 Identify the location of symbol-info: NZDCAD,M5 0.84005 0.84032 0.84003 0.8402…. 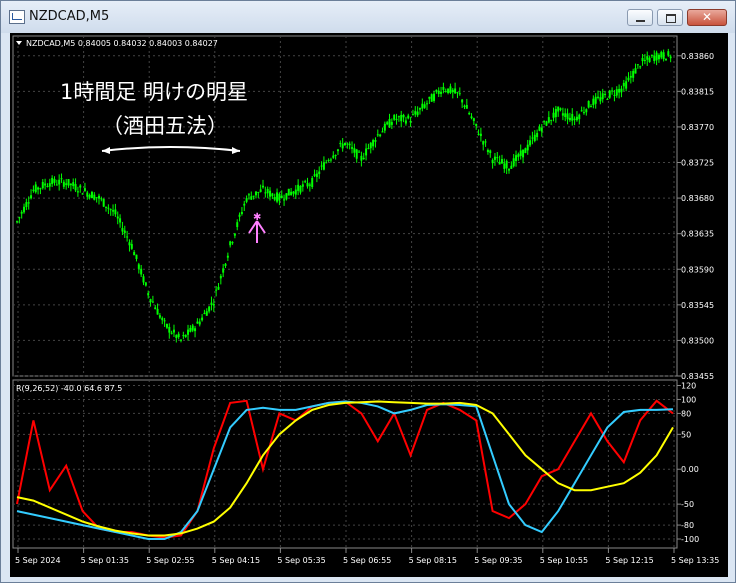
(122, 43).